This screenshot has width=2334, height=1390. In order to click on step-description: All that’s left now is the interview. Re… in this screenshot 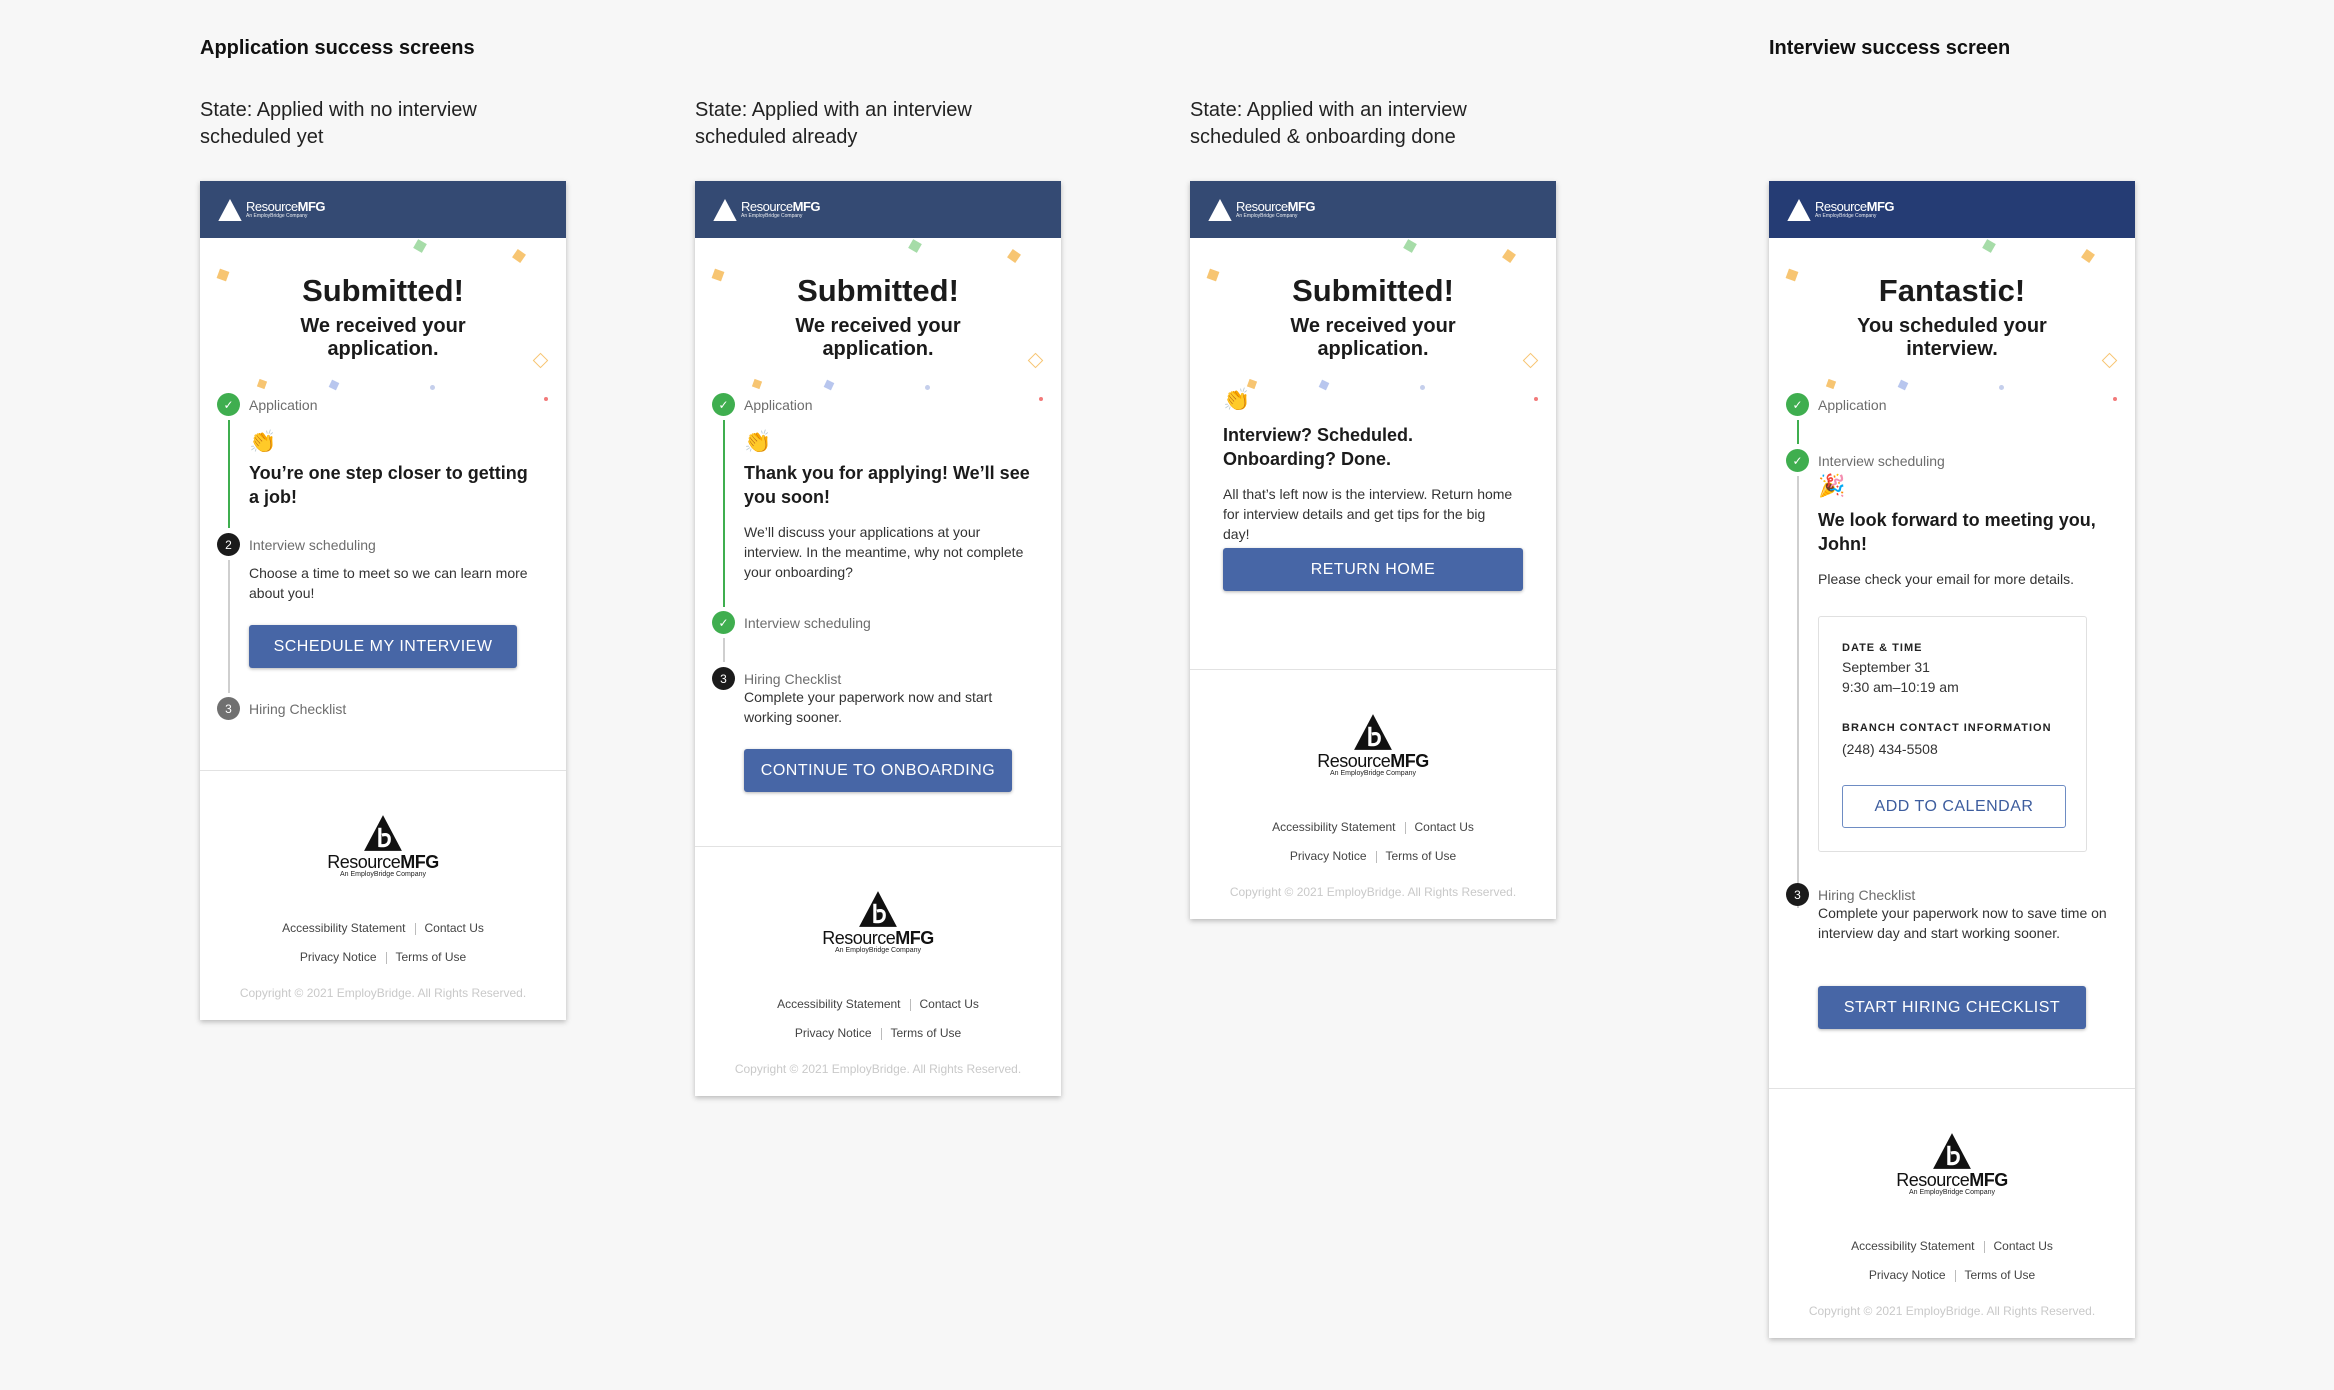, I will do `click(1368, 514)`.